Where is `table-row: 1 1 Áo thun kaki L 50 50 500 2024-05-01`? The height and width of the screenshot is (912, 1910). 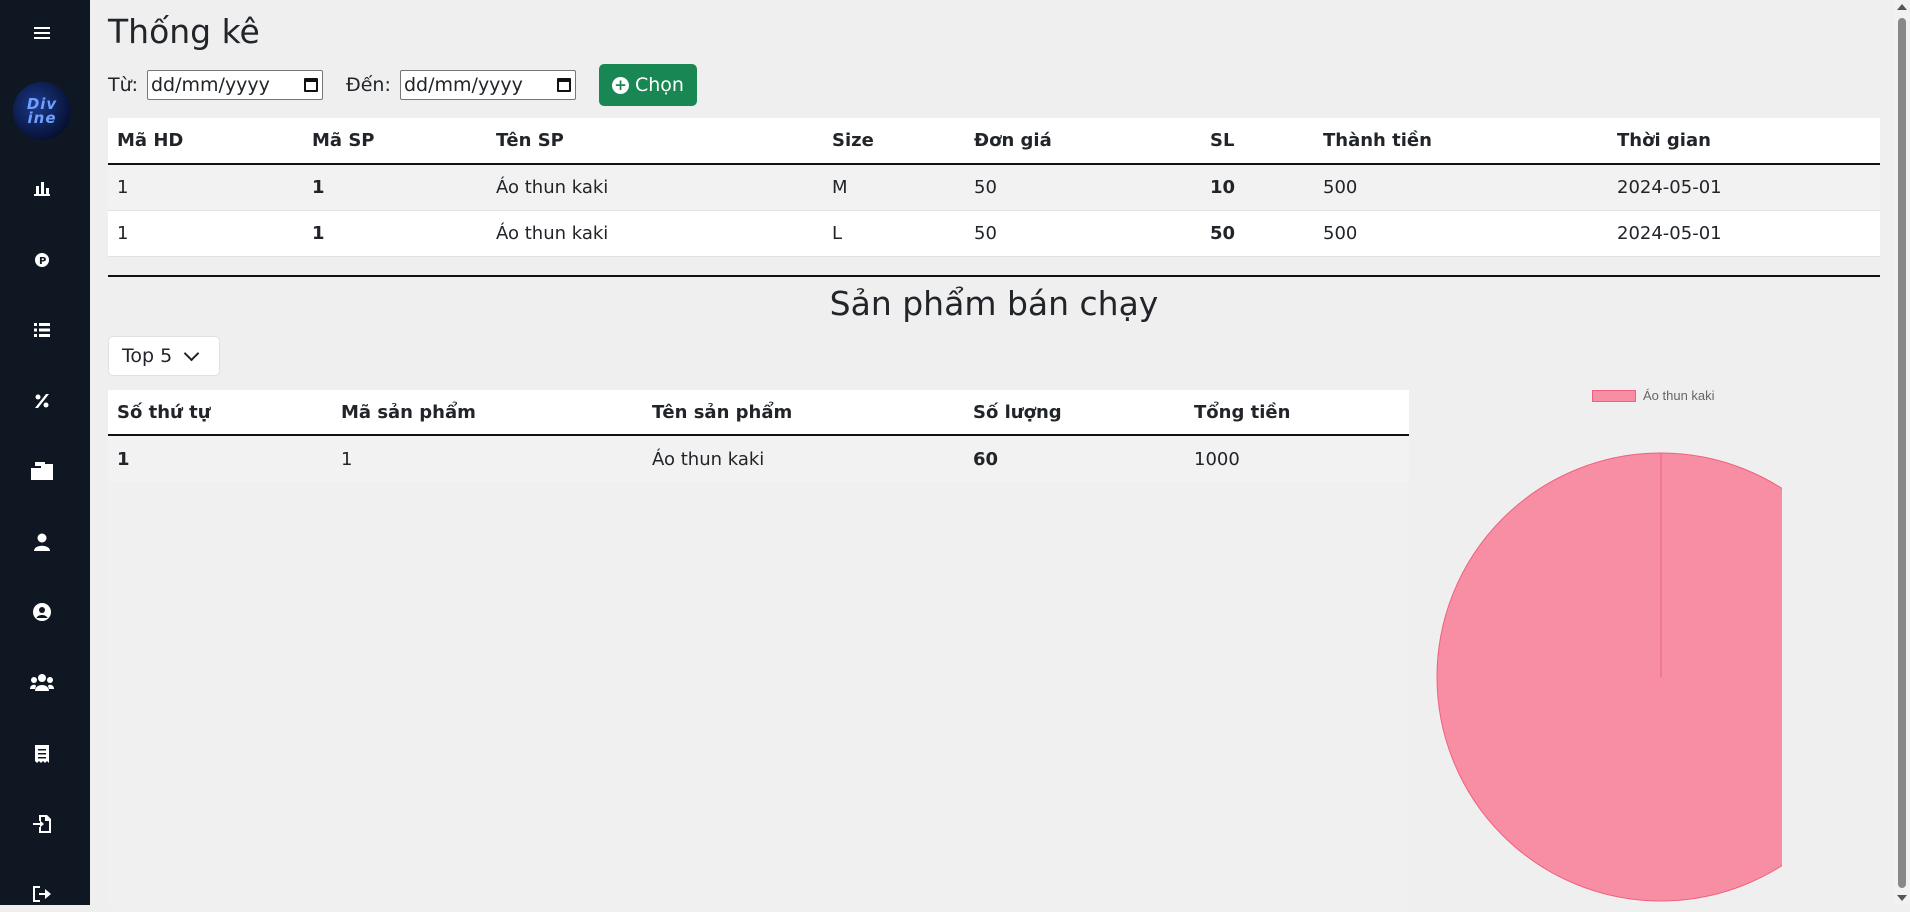 table-row: 1 1 Áo thun kaki L 50 50 500 2024-05-01 is located at coordinates (994, 233).